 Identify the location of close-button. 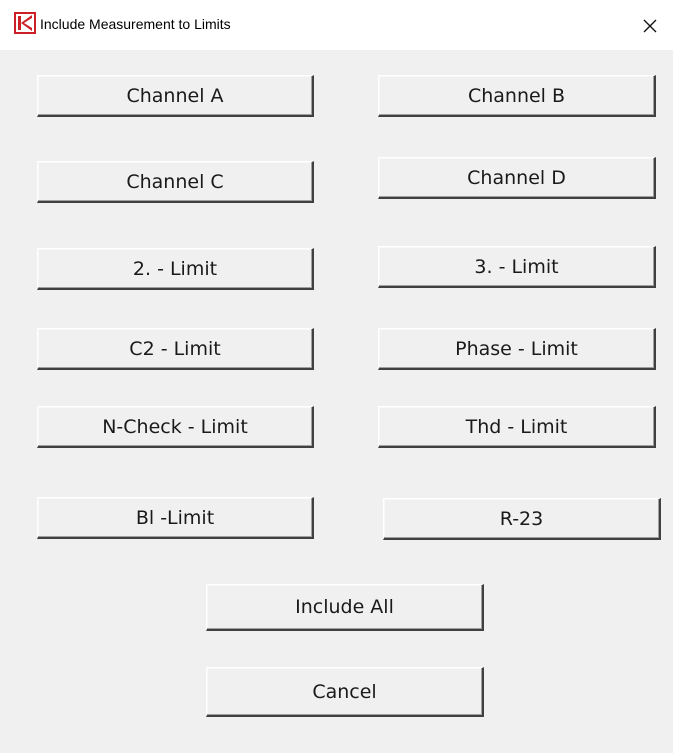
(650, 26).